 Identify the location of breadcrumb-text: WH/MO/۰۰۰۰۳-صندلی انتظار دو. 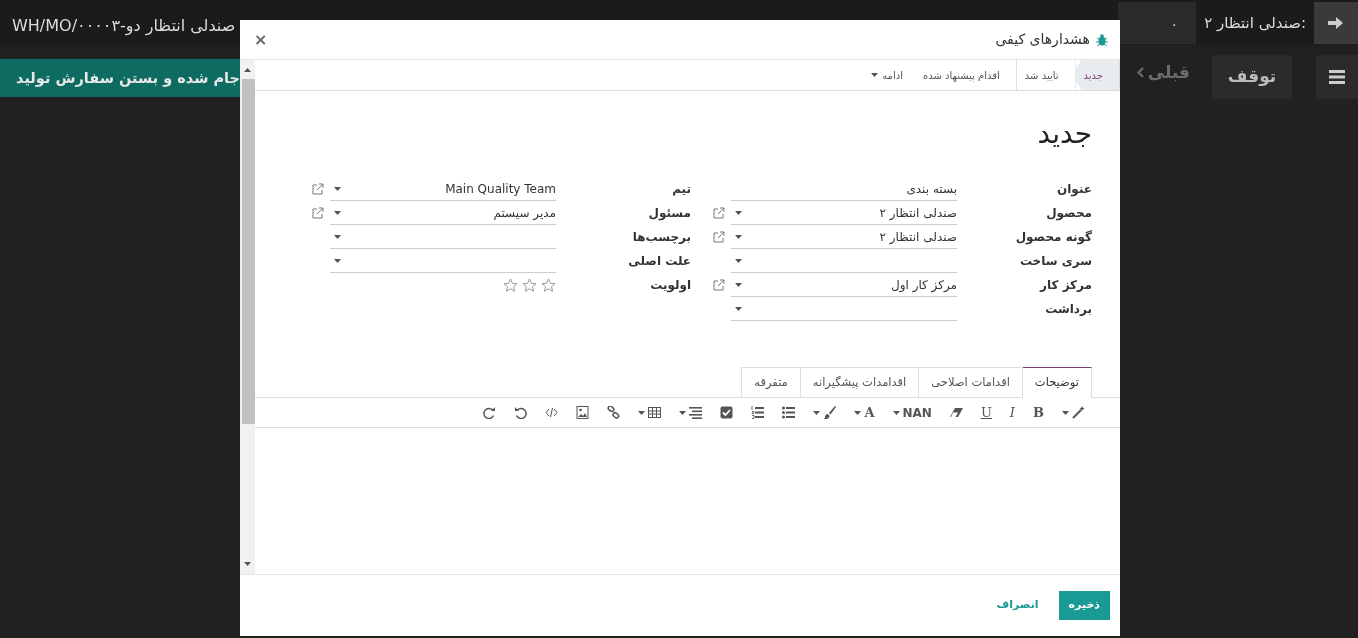
(124, 26).